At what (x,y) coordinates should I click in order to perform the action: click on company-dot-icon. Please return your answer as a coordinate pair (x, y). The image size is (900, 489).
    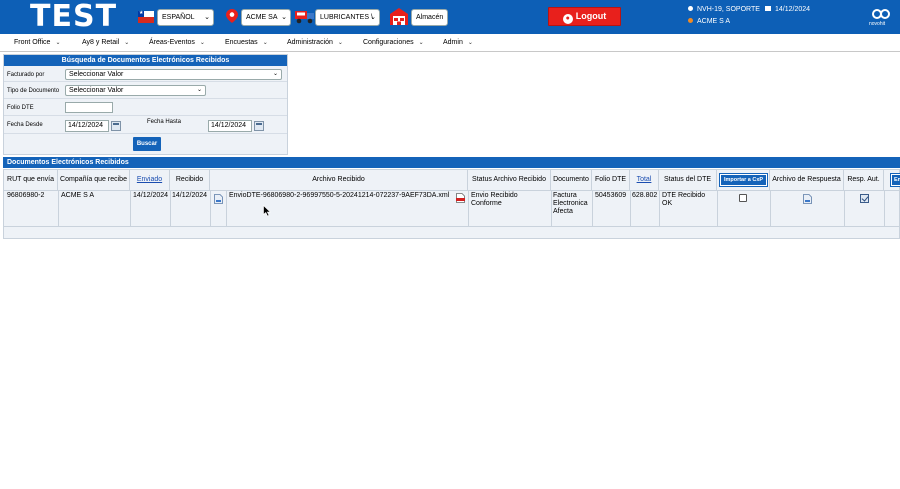
    Looking at the image, I should click on (690, 20).